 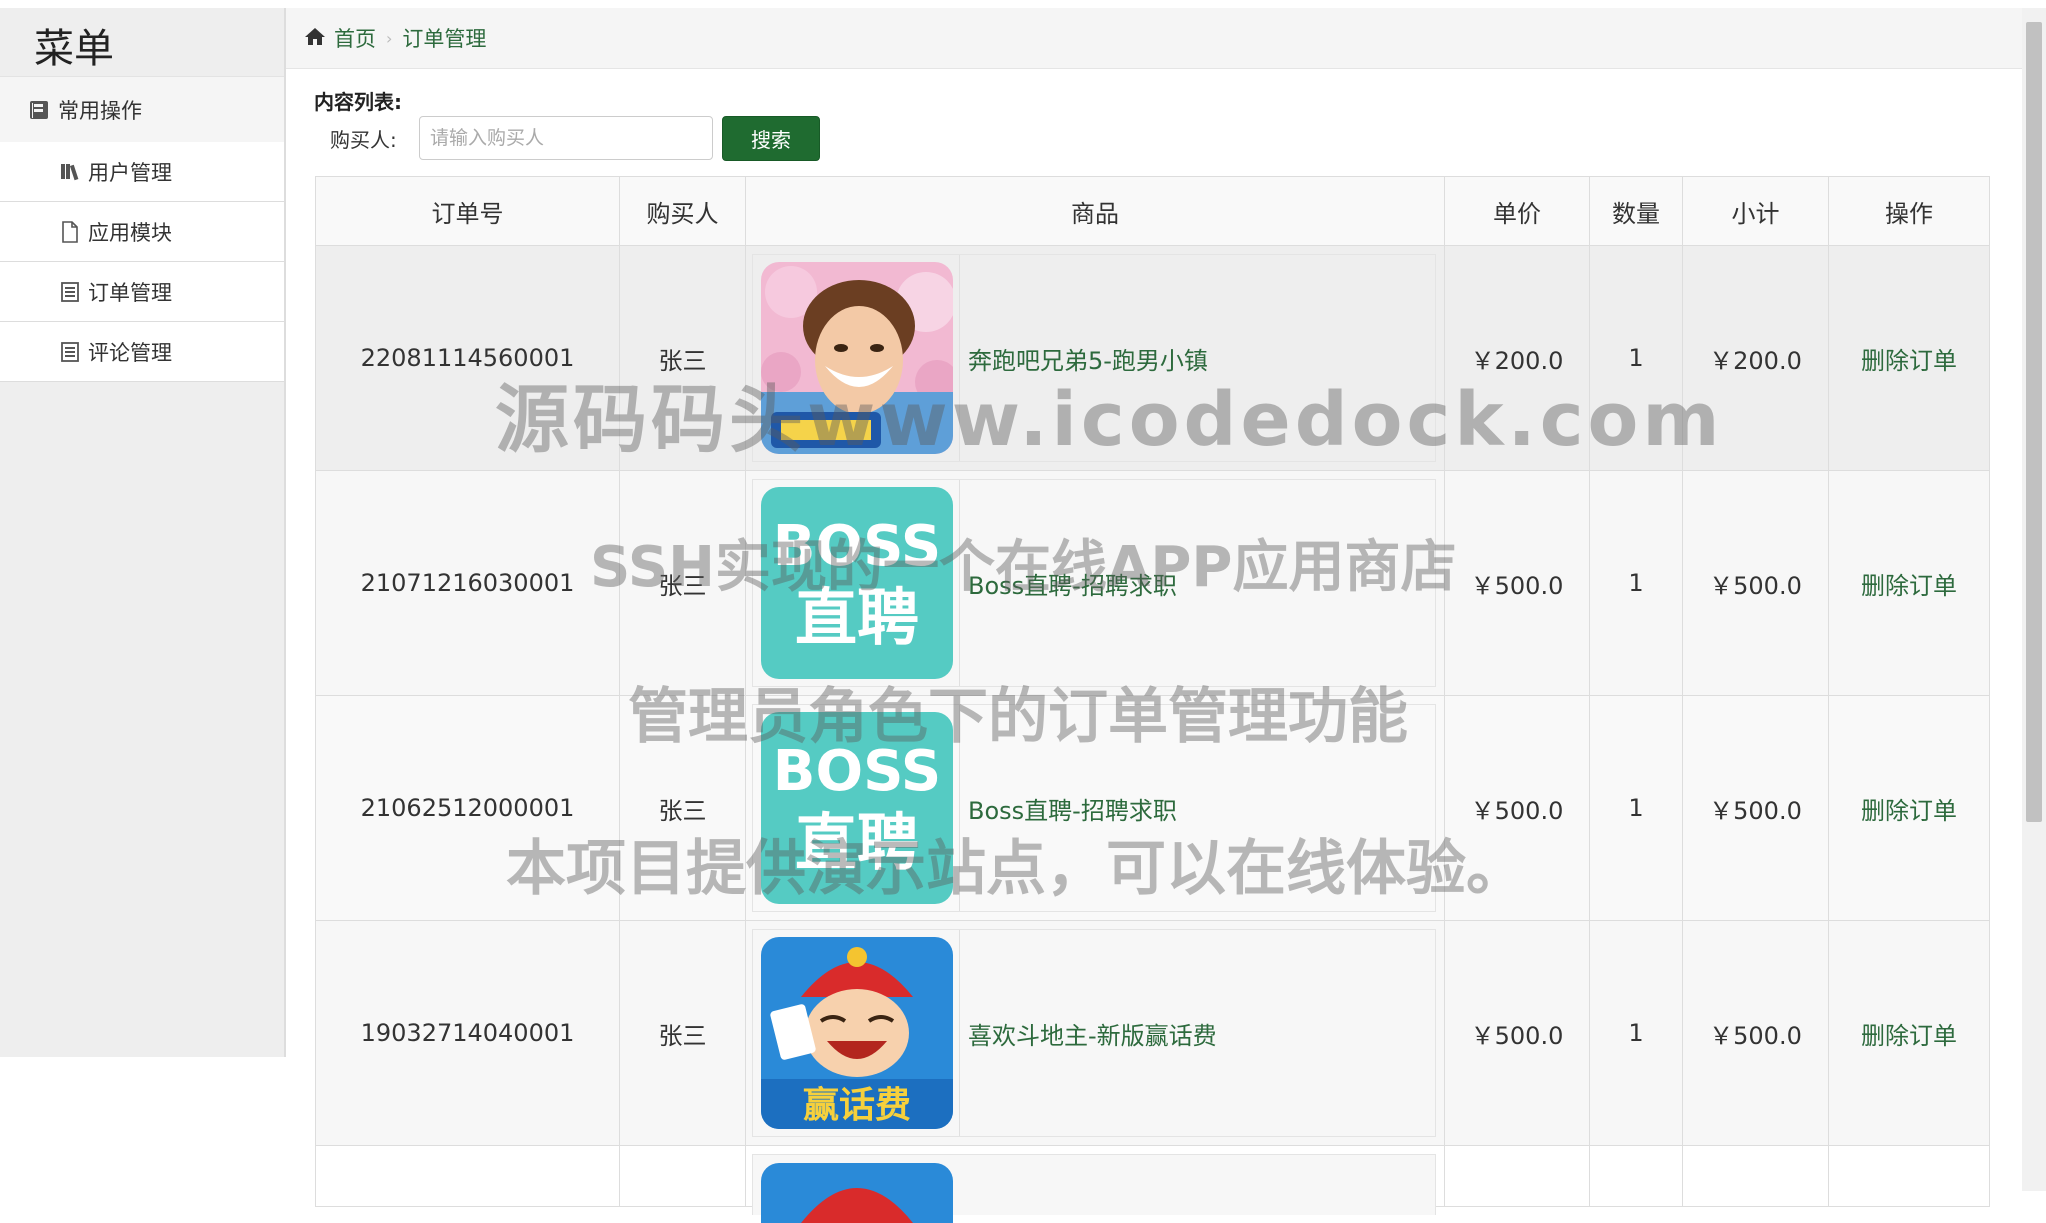 I want to click on subtotal-cell, so click(x=1755, y=1176).